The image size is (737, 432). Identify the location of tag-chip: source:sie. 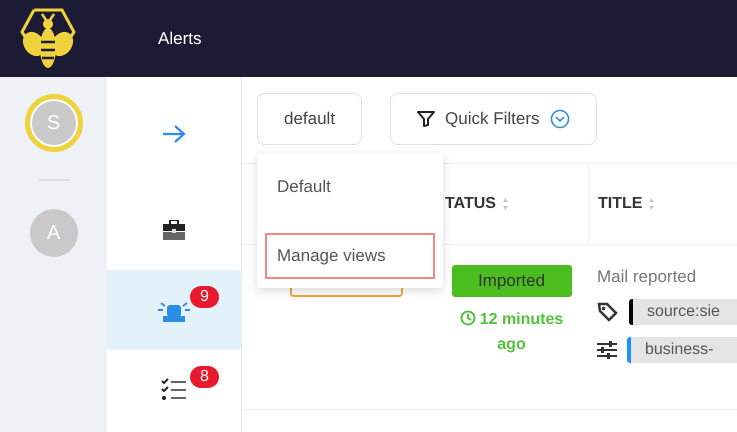
(683, 312).